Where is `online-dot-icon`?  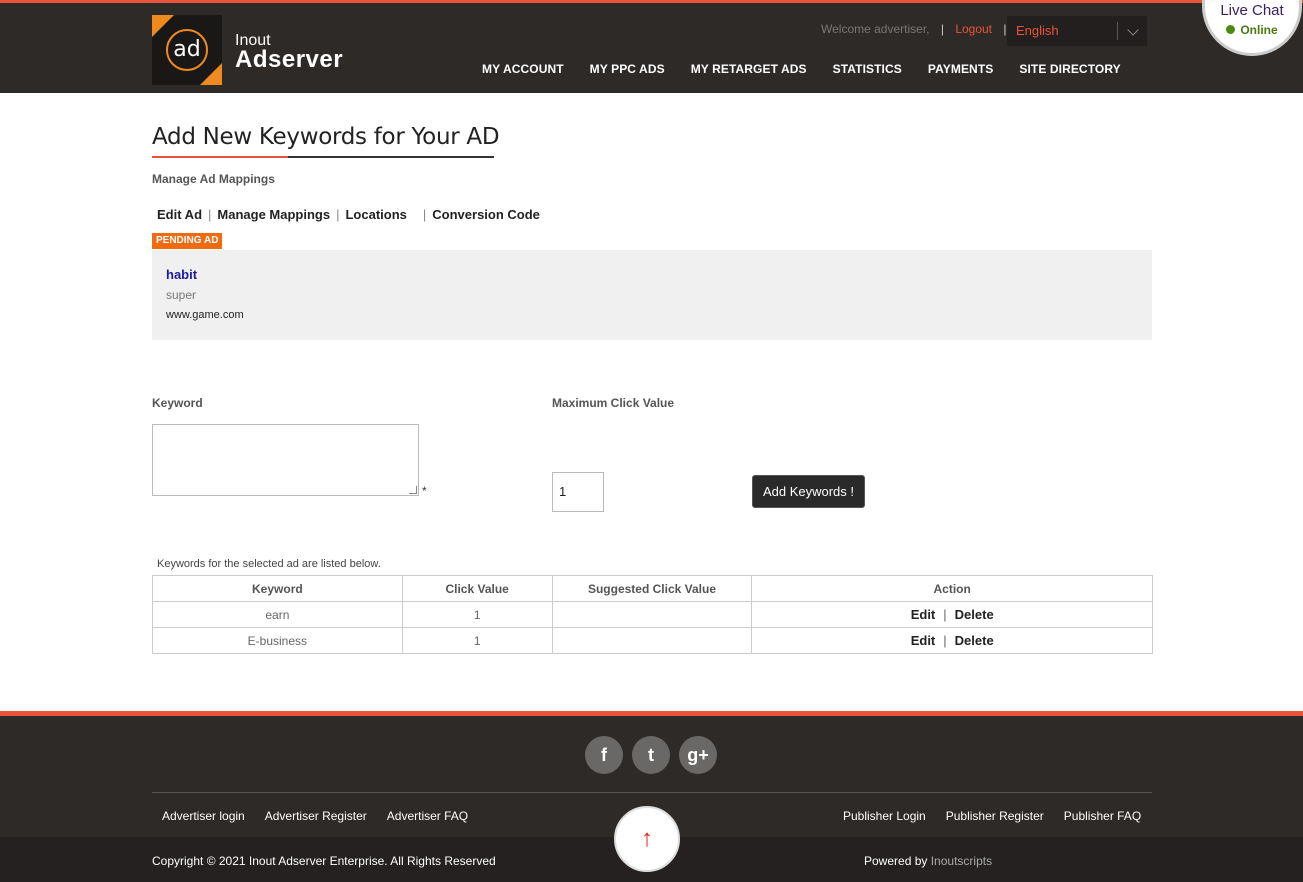
online-dot-icon is located at coordinates (1231, 29).